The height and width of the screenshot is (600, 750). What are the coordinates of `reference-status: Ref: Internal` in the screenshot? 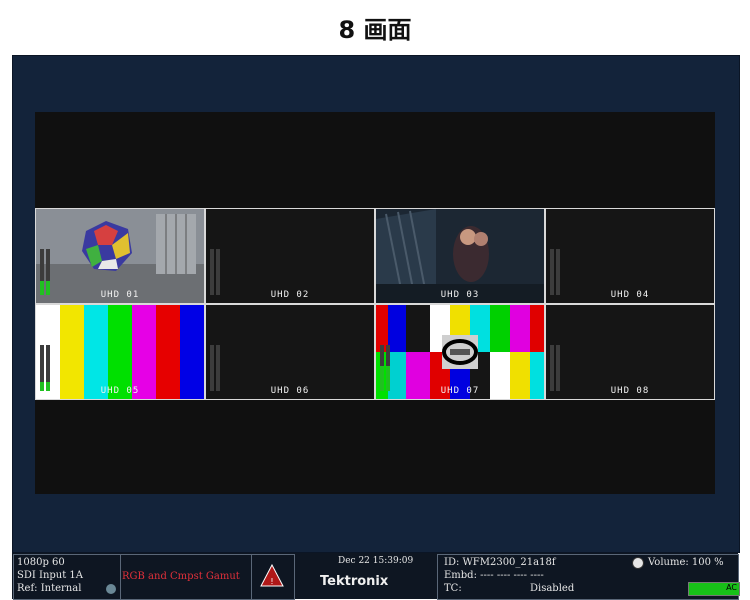 It's located at (49, 588).